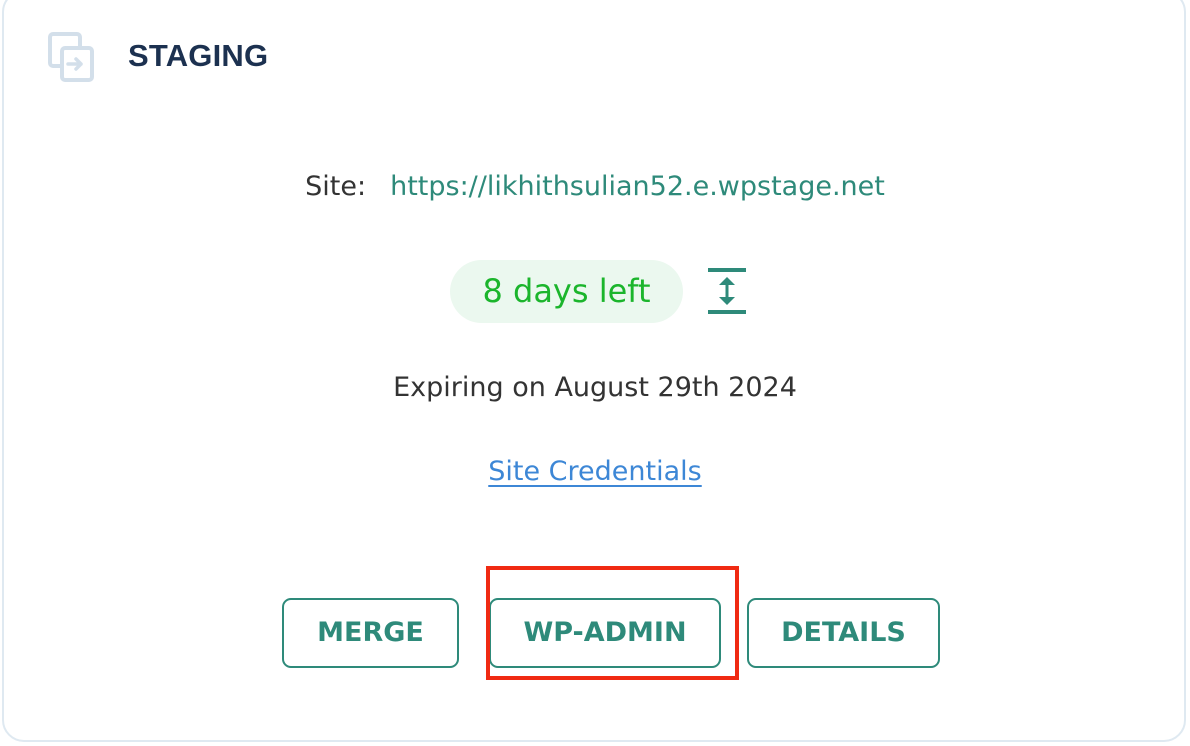 The height and width of the screenshot is (746, 1190). Describe the element at coordinates (595, 387) in the screenshot. I see `expiry-date-text: Expiring on August 29th 2024` at that location.